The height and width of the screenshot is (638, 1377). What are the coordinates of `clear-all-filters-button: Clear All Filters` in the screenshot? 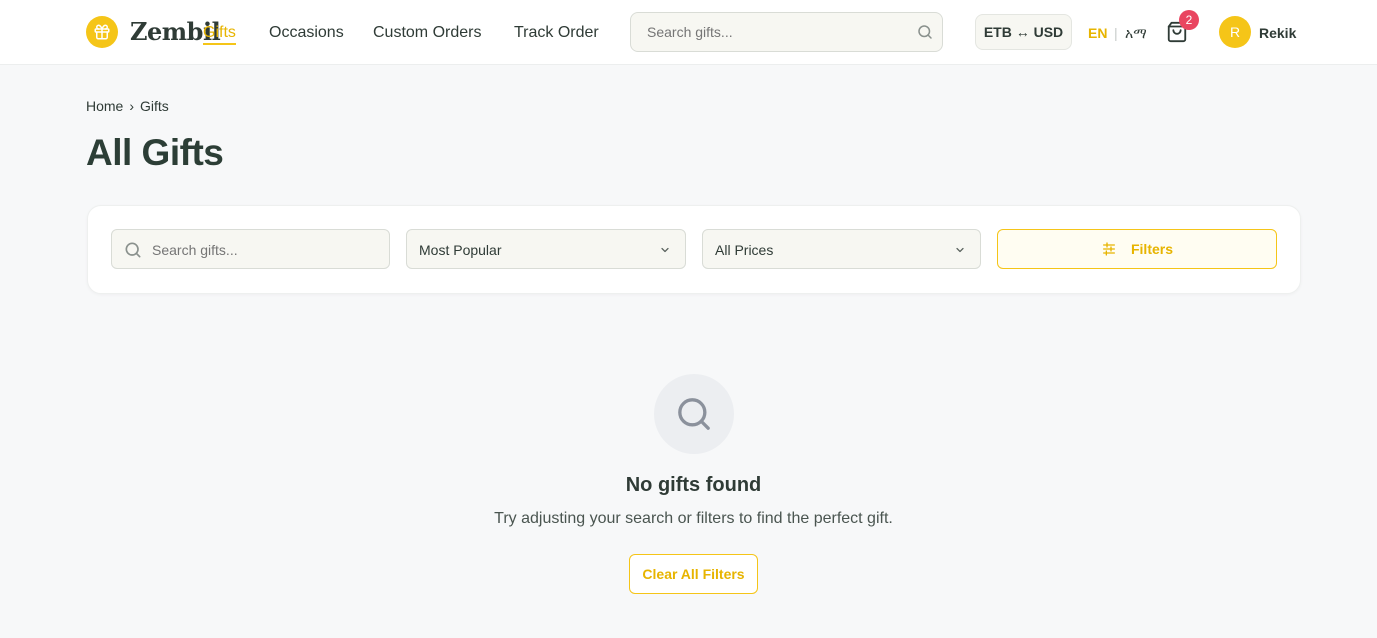 It's located at (693, 574).